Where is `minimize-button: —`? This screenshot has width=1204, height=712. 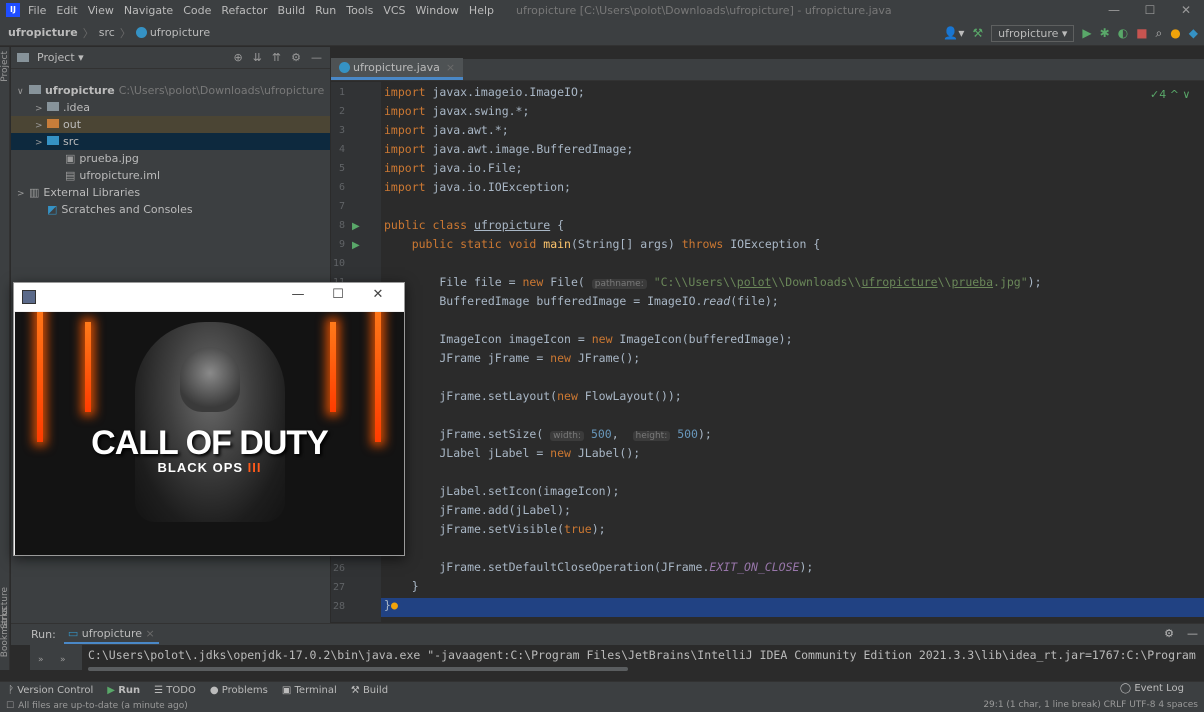 minimize-button: — is located at coordinates (1114, 10).